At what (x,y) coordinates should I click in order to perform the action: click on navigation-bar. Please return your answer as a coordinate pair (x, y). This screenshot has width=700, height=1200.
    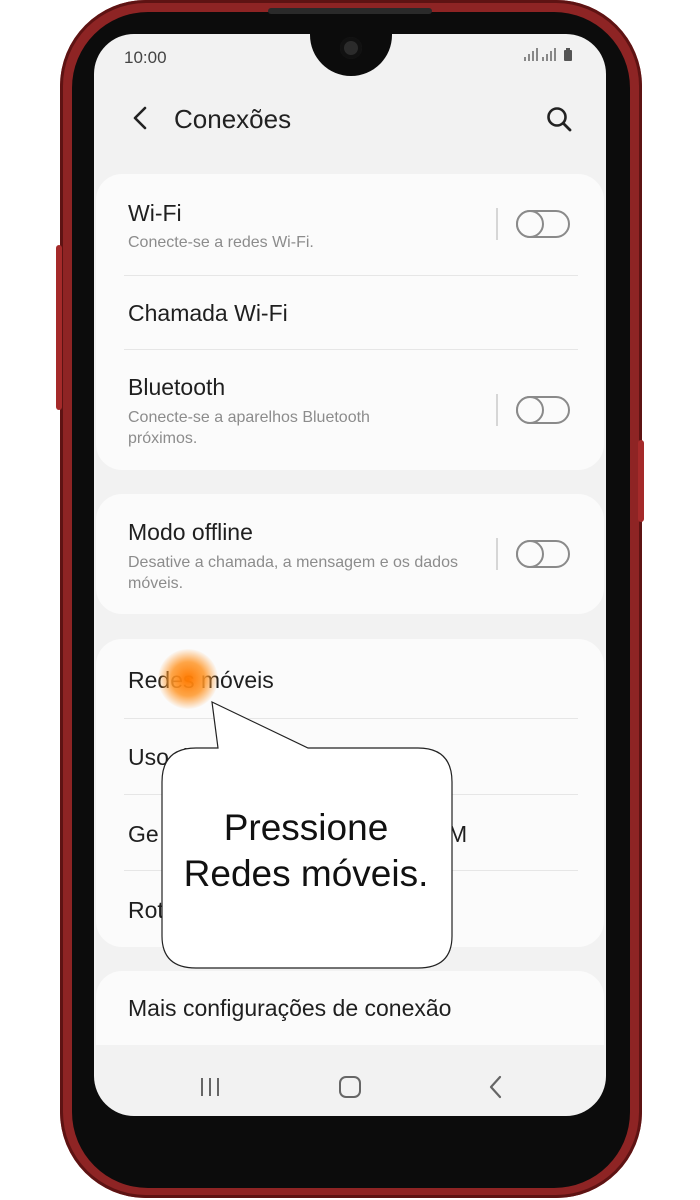
    Looking at the image, I should click on (350, 1085).